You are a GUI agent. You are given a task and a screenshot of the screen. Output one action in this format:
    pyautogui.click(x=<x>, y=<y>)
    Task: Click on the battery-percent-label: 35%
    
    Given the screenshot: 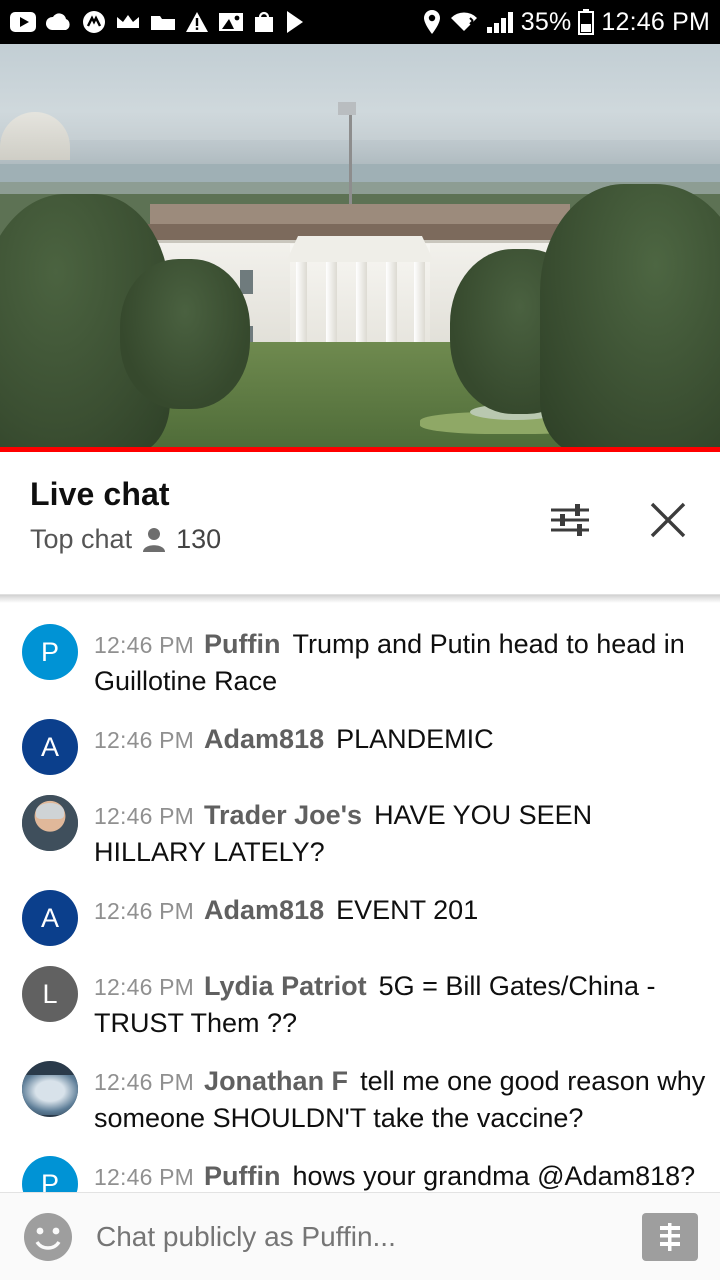 What is the action you would take?
    pyautogui.click(x=546, y=21)
    